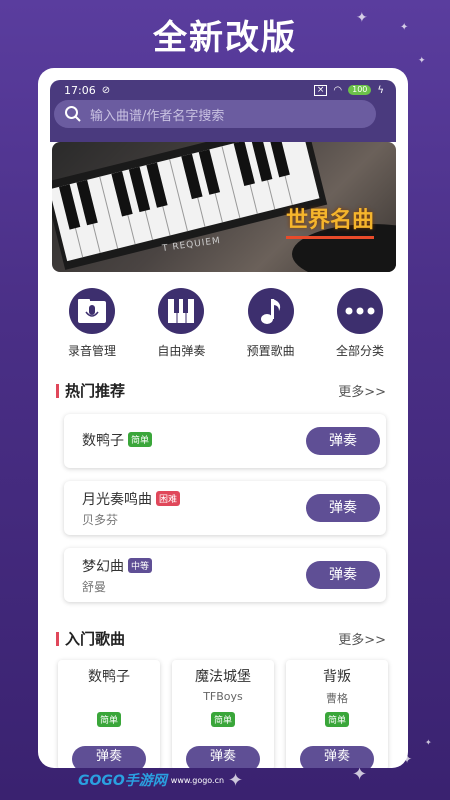 The width and height of the screenshot is (450, 800). I want to click on song-card: 数鸭子 简单 弹奏, so click(109, 714).